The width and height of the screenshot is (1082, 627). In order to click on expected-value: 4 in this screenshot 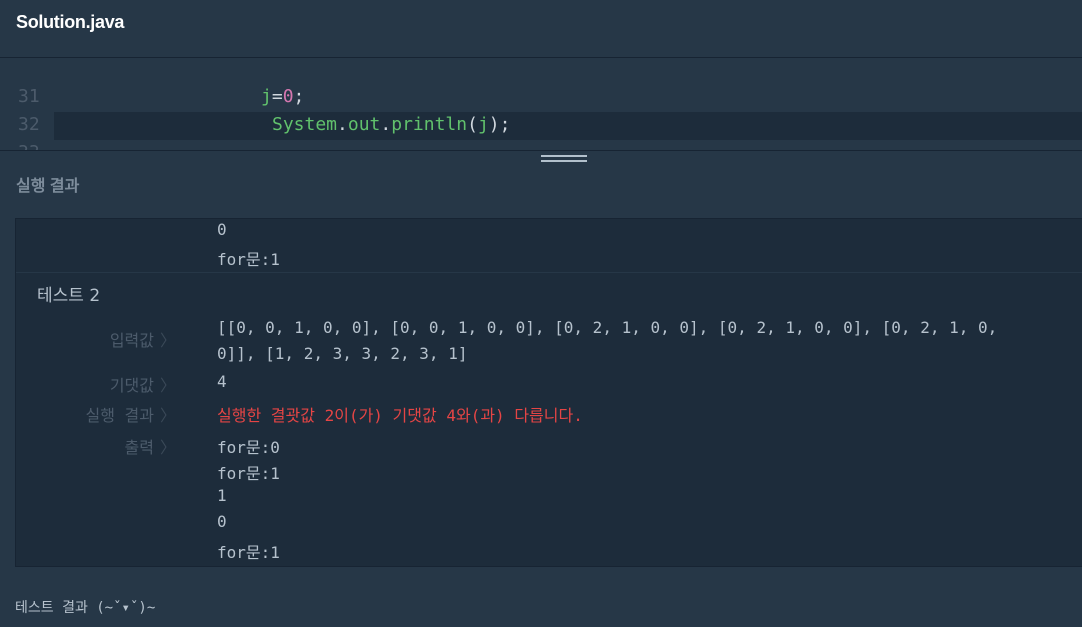, I will do `click(222, 381)`.